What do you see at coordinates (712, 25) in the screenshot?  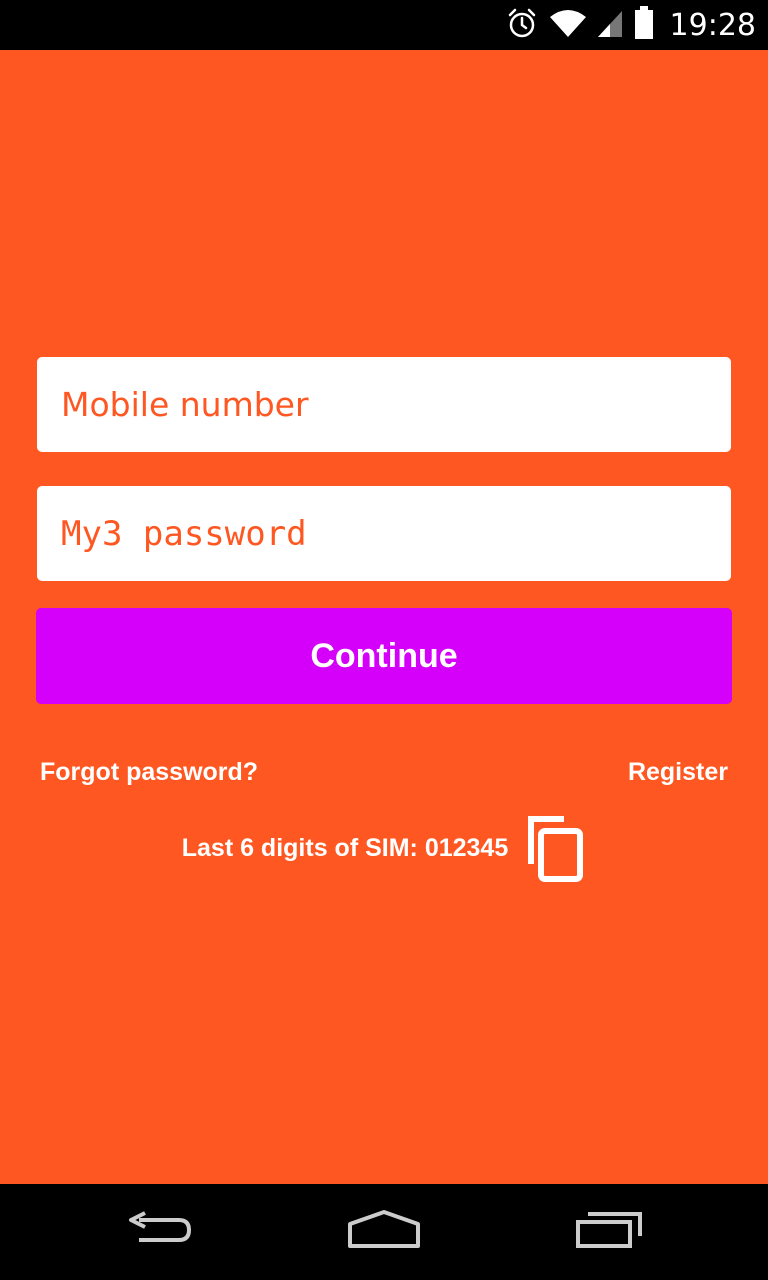 I see `status-time: 19:28` at bounding box center [712, 25].